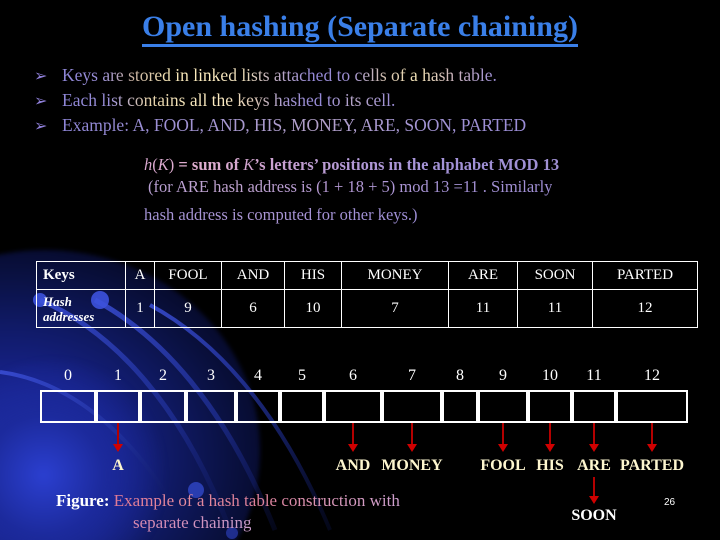  I want to click on table-row-hash-addresses: Hash addresses 1 9 6 10 7 11 11 12, so click(367, 308).